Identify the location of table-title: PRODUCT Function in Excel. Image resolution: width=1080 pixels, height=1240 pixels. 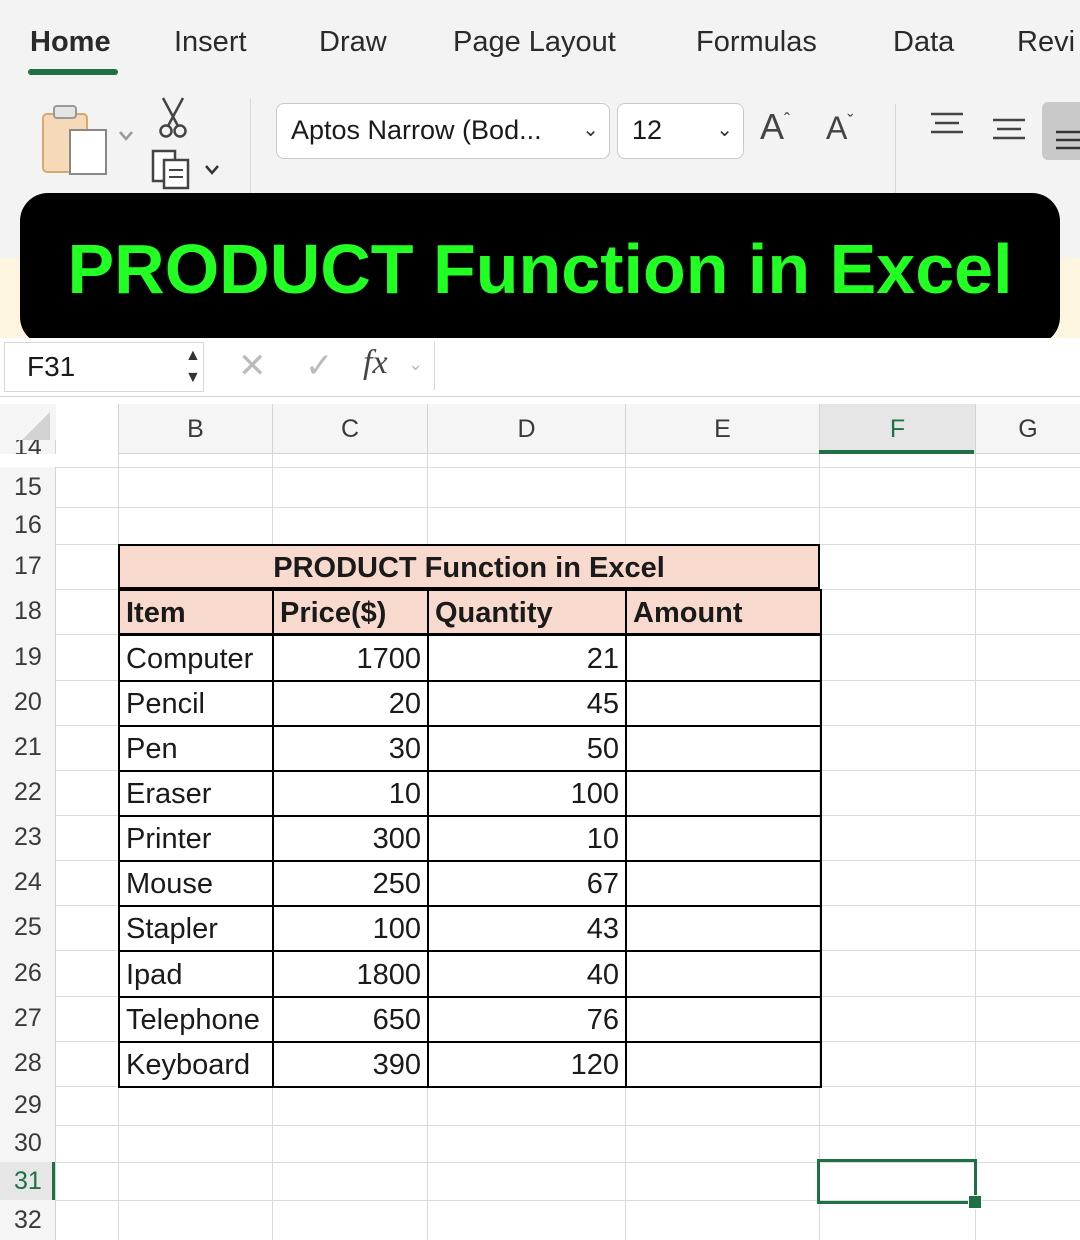
(469, 566).